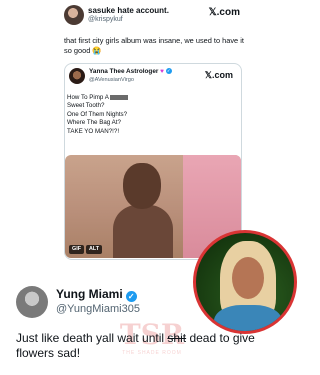 The height and width of the screenshot is (375, 320). What do you see at coordinates (152, 16) in the screenshot?
I see `top-tweet-header: sasuke hate account. @krispykuf 𝕏.com` at bounding box center [152, 16].